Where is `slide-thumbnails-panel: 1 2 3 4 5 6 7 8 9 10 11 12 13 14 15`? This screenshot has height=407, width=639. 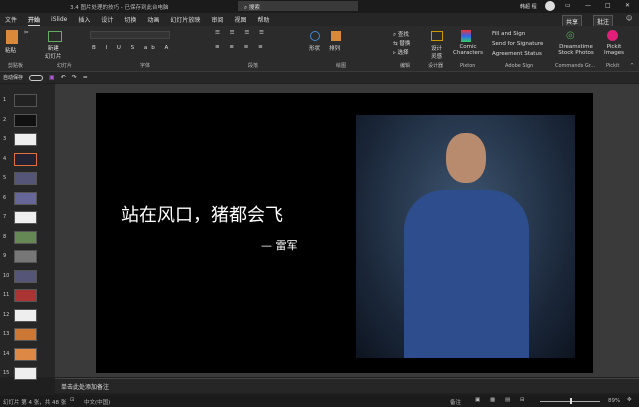 slide-thumbnails-panel: 1 2 3 4 5 6 7 8 9 10 11 12 13 14 15 is located at coordinates (27, 232).